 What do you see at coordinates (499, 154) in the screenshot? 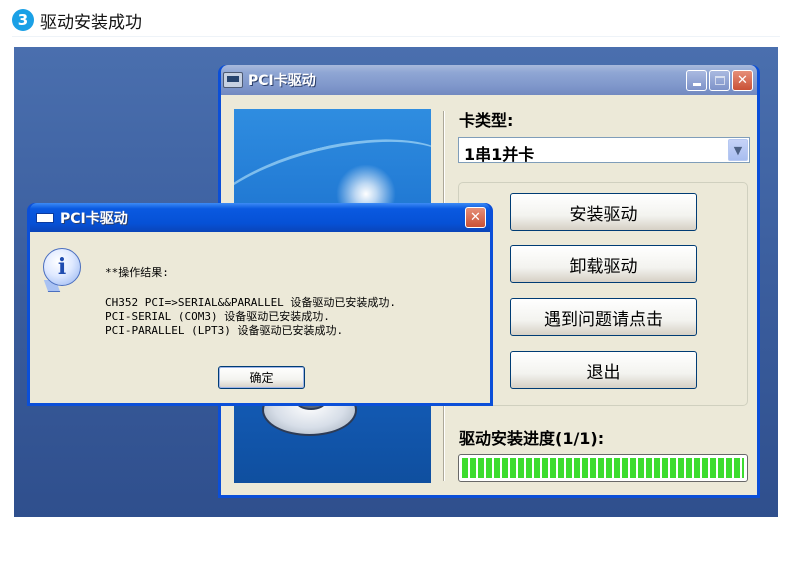
I see `card-type-value: 1串1并卡` at bounding box center [499, 154].